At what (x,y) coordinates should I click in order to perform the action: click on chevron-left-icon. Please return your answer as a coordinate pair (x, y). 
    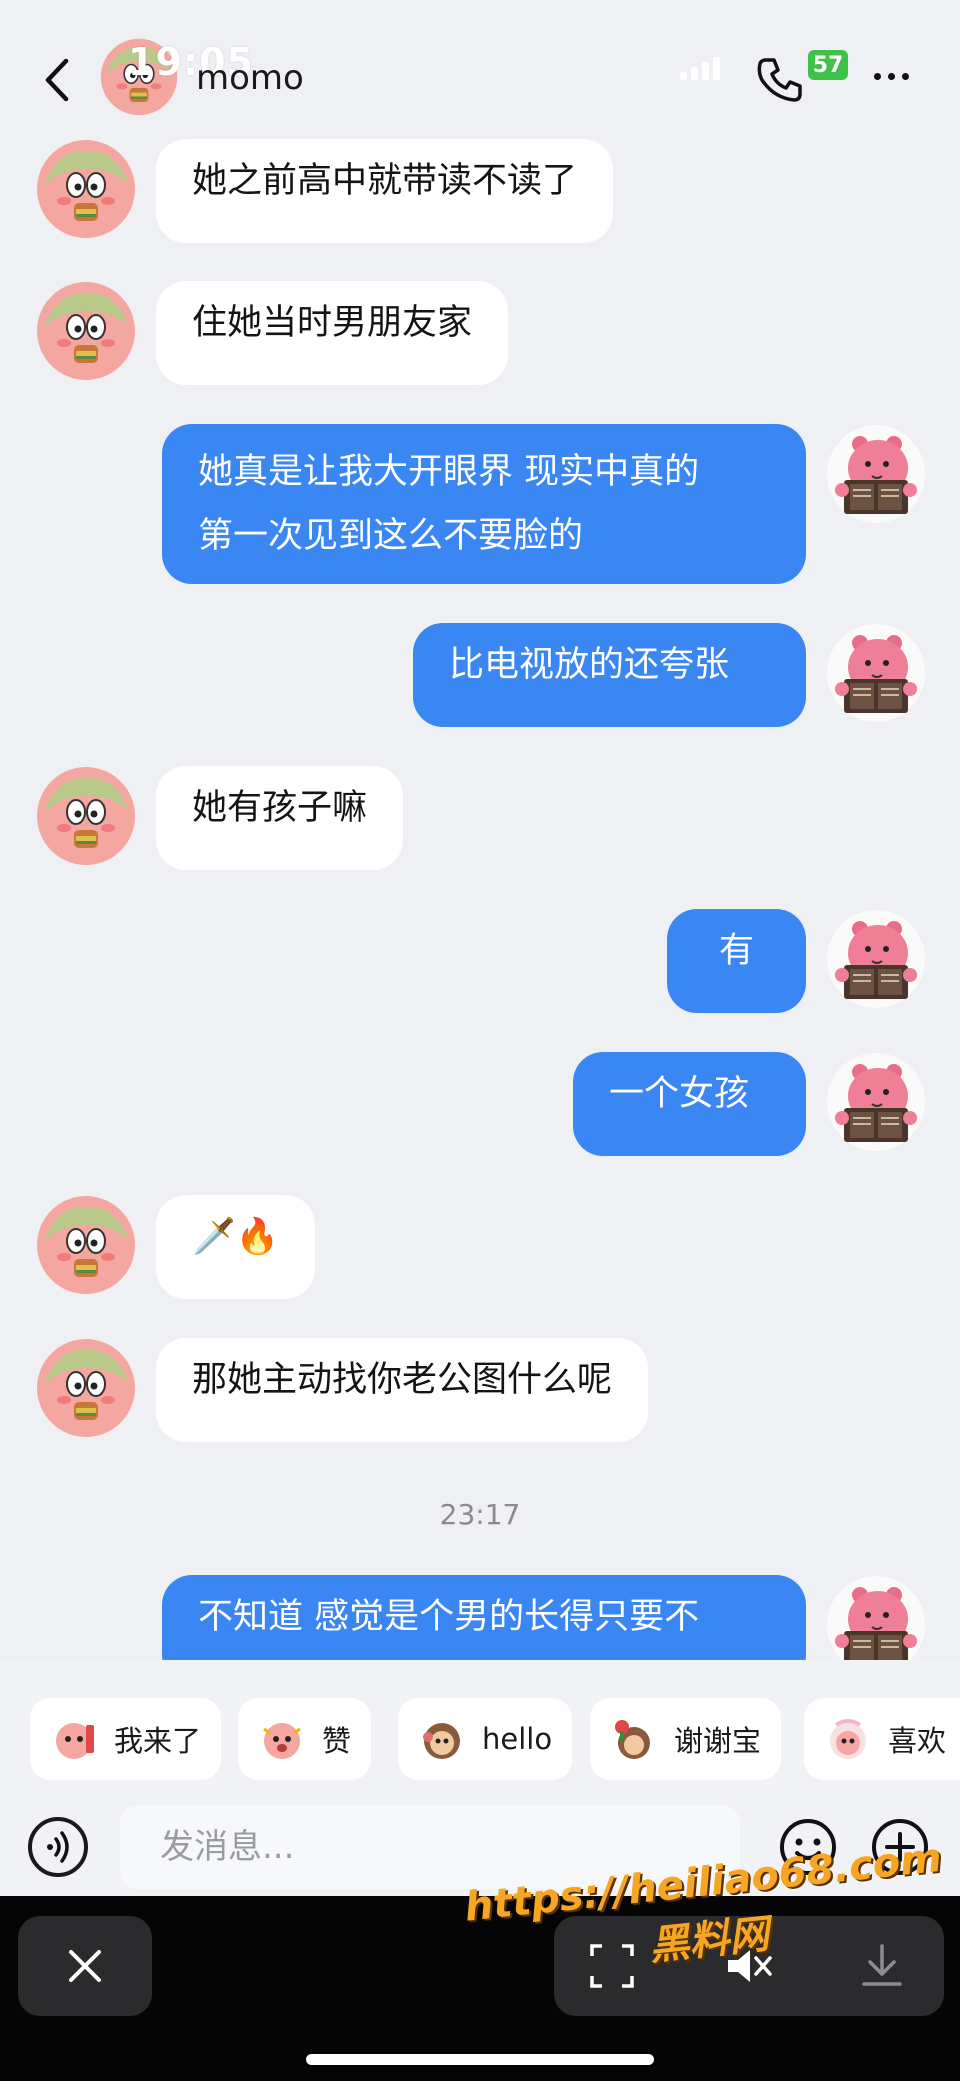
    Looking at the image, I should click on (57, 80).